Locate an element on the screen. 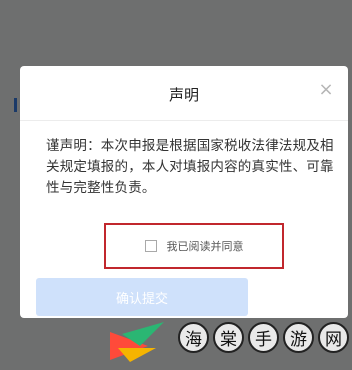  site-watermark: 海 棠 手 游 网 is located at coordinates (228, 341).